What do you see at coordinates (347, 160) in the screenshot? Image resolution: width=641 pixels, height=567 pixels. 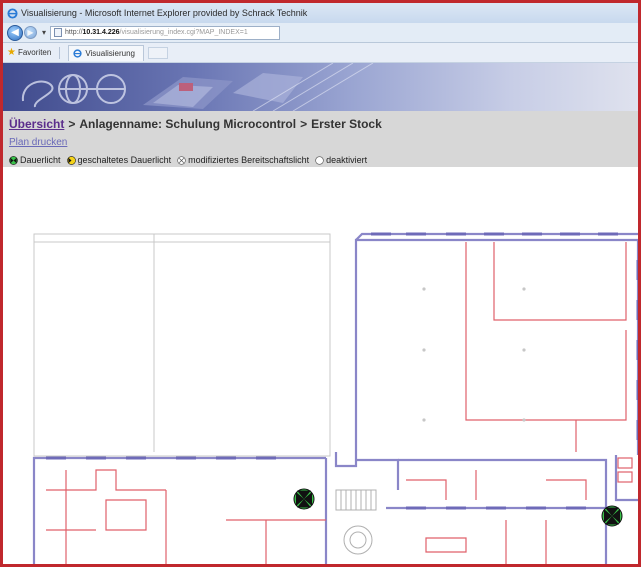 I see `legend-label: deaktiviert` at bounding box center [347, 160].